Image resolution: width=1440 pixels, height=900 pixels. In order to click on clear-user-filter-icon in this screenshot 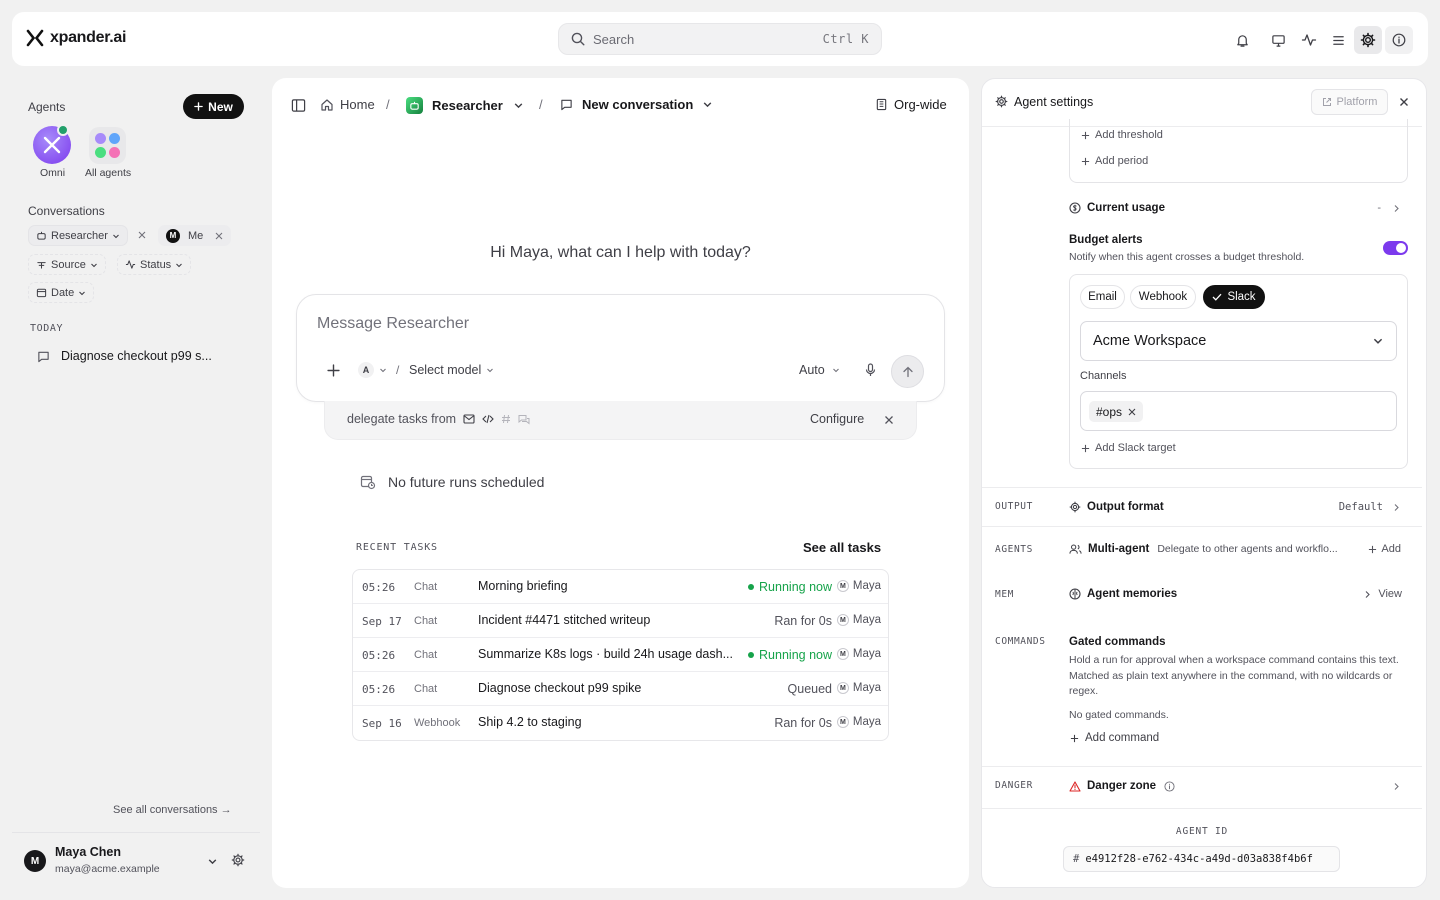, I will do `click(219, 236)`.